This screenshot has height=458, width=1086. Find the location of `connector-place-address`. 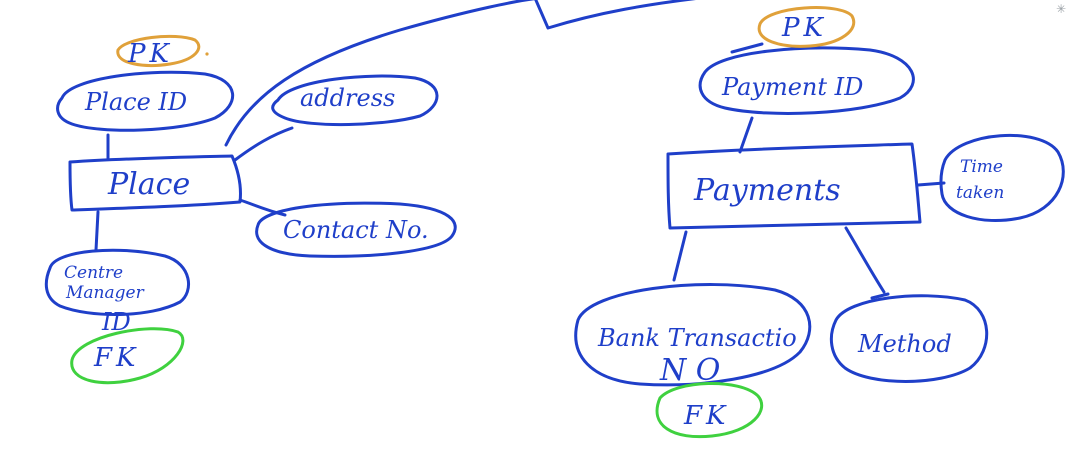

connector-place-address is located at coordinates (263, 144).